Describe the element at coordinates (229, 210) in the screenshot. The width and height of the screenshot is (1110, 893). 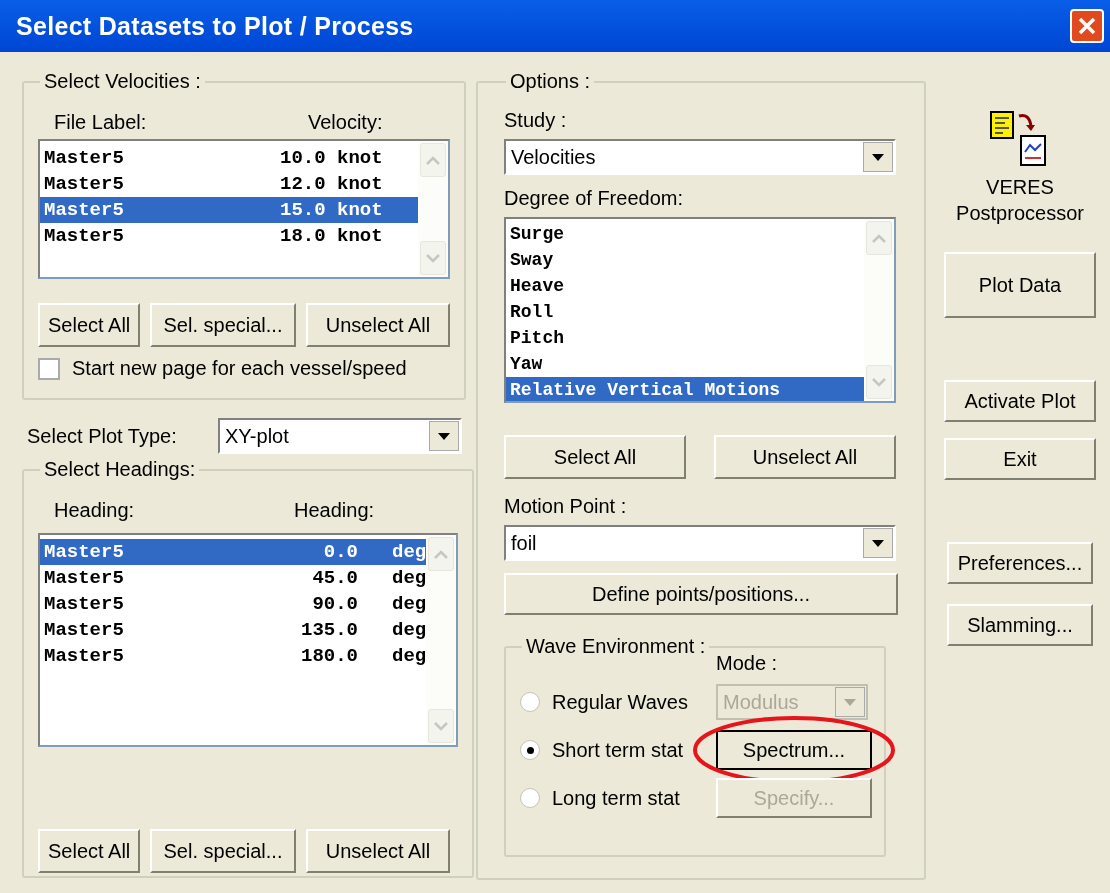
I see `list-item: Master5 15.0 knot` at that location.